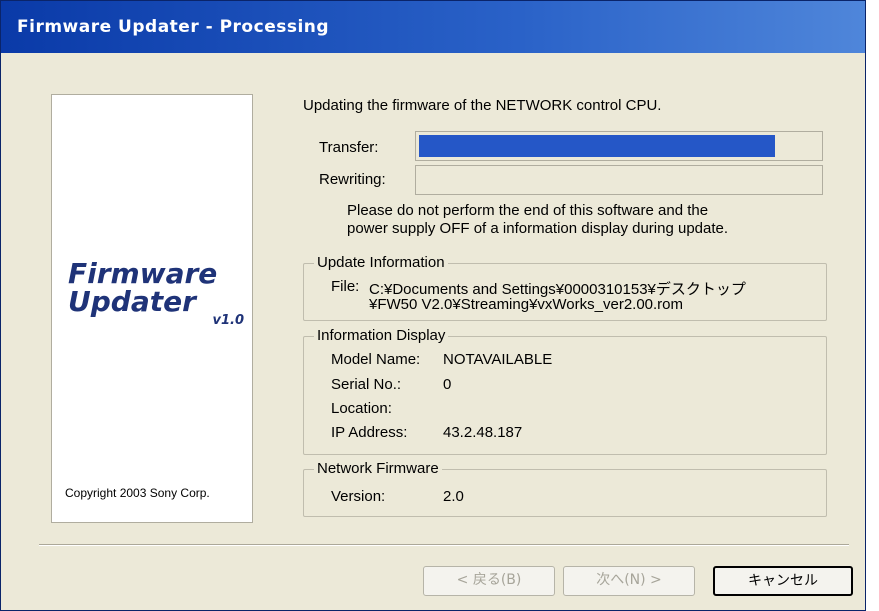 This screenshot has width=879, height=611. Describe the element at coordinates (369, 432) in the screenshot. I see `ip-address-label: IP Address:` at that location.